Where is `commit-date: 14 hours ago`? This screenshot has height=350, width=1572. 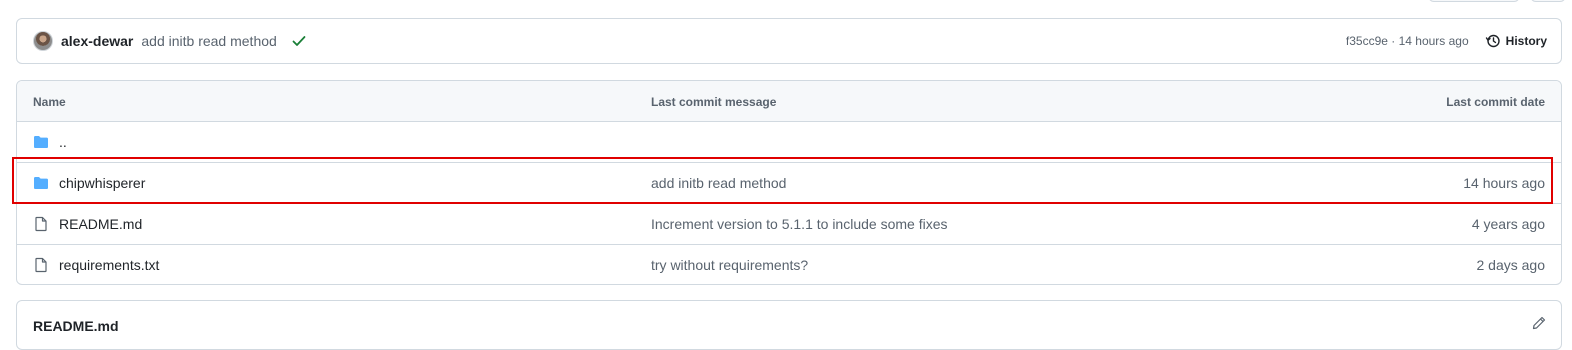 commit-date: 14 hours ago is located at coordinates (1504, 183).